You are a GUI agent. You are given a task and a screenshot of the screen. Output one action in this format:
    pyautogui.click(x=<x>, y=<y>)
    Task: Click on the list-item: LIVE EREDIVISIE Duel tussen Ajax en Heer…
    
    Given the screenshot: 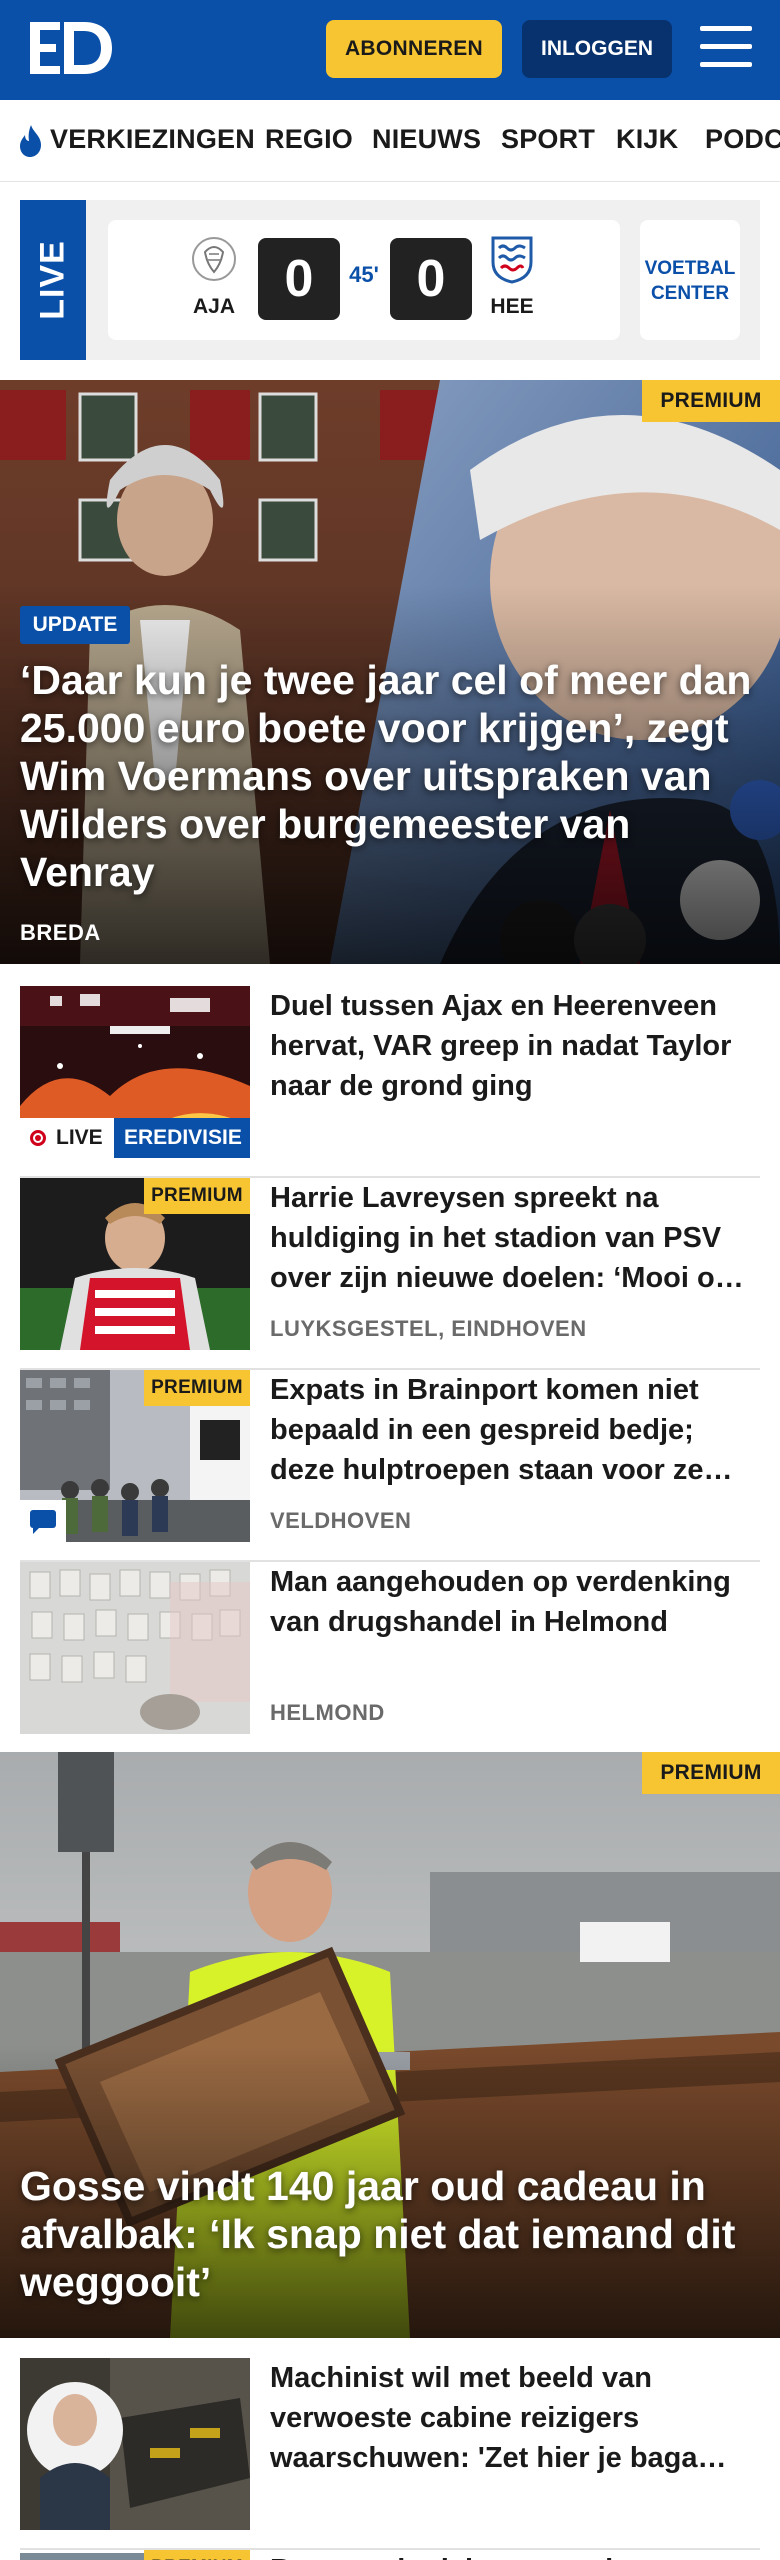 What is the action you would take?
    pyautogui.click(x=390, y=1082)
    